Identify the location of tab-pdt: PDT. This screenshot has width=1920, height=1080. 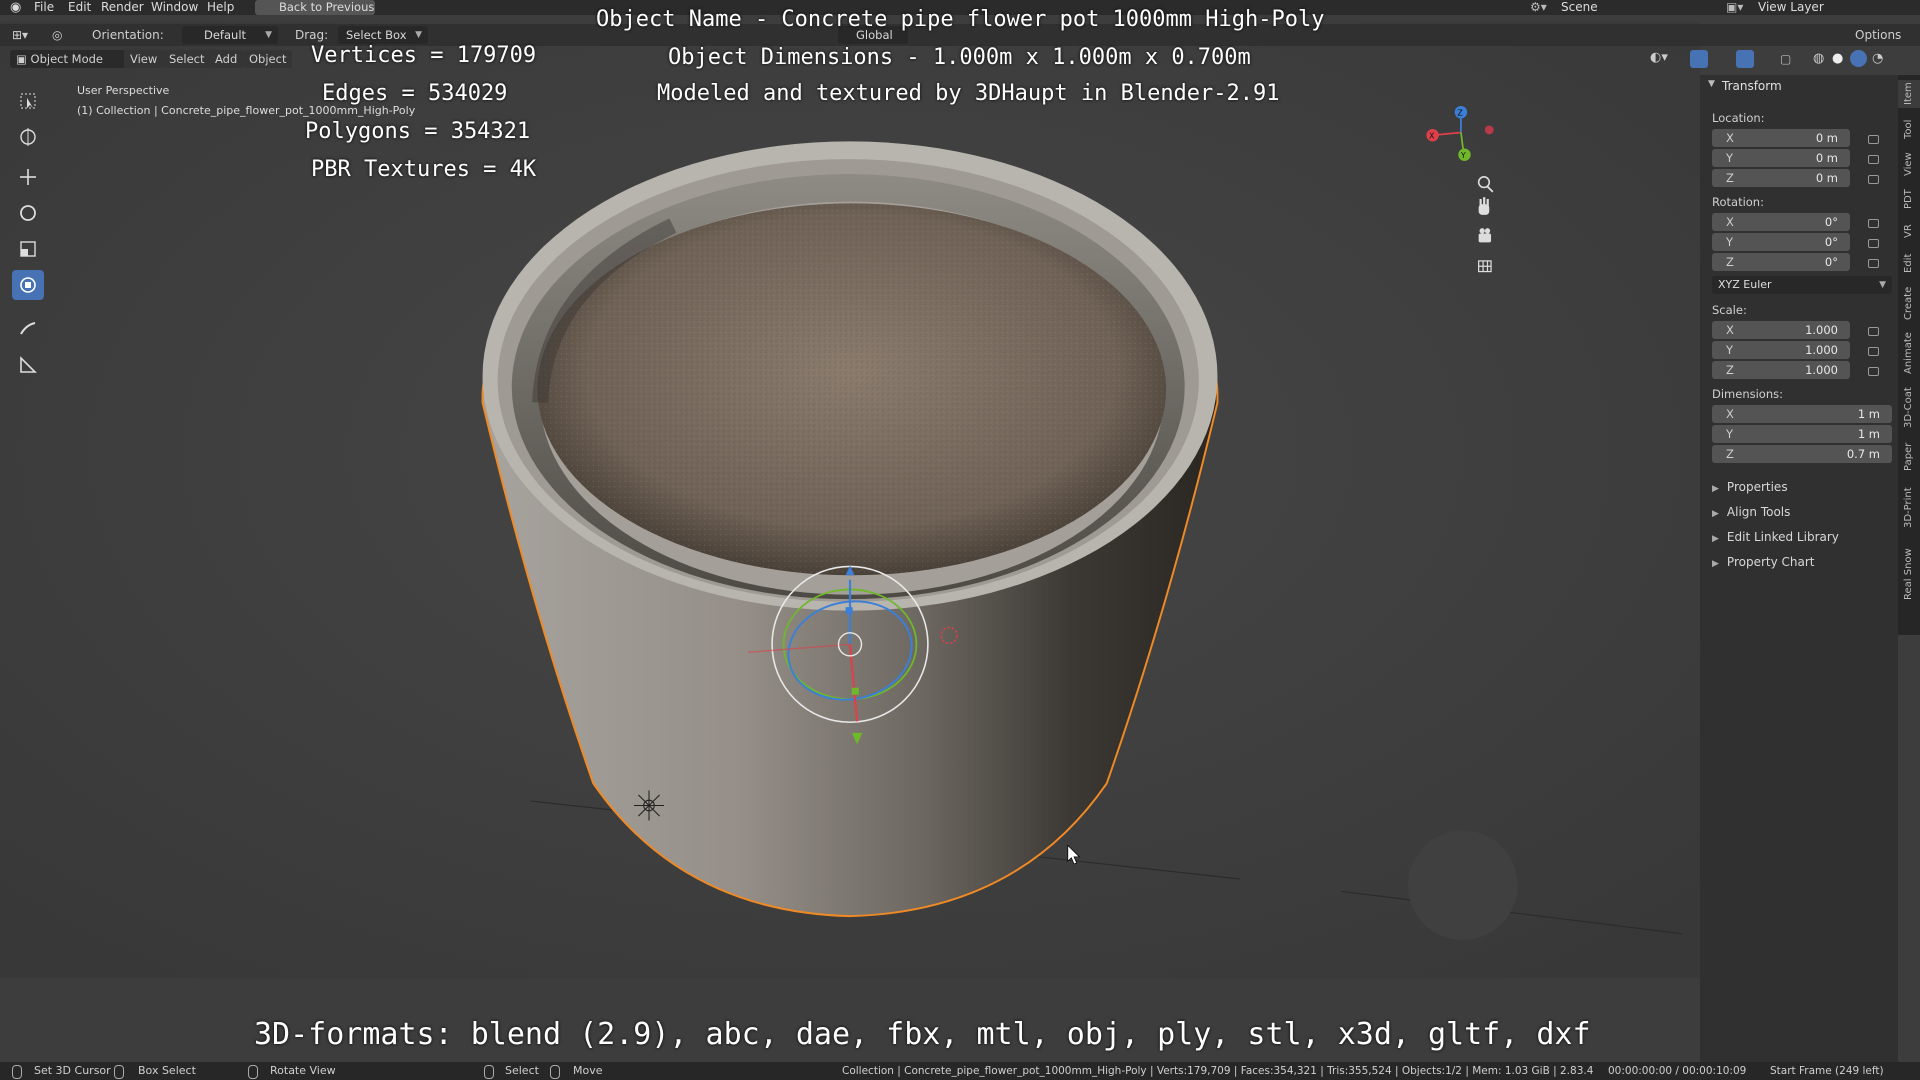
(1909, 199).